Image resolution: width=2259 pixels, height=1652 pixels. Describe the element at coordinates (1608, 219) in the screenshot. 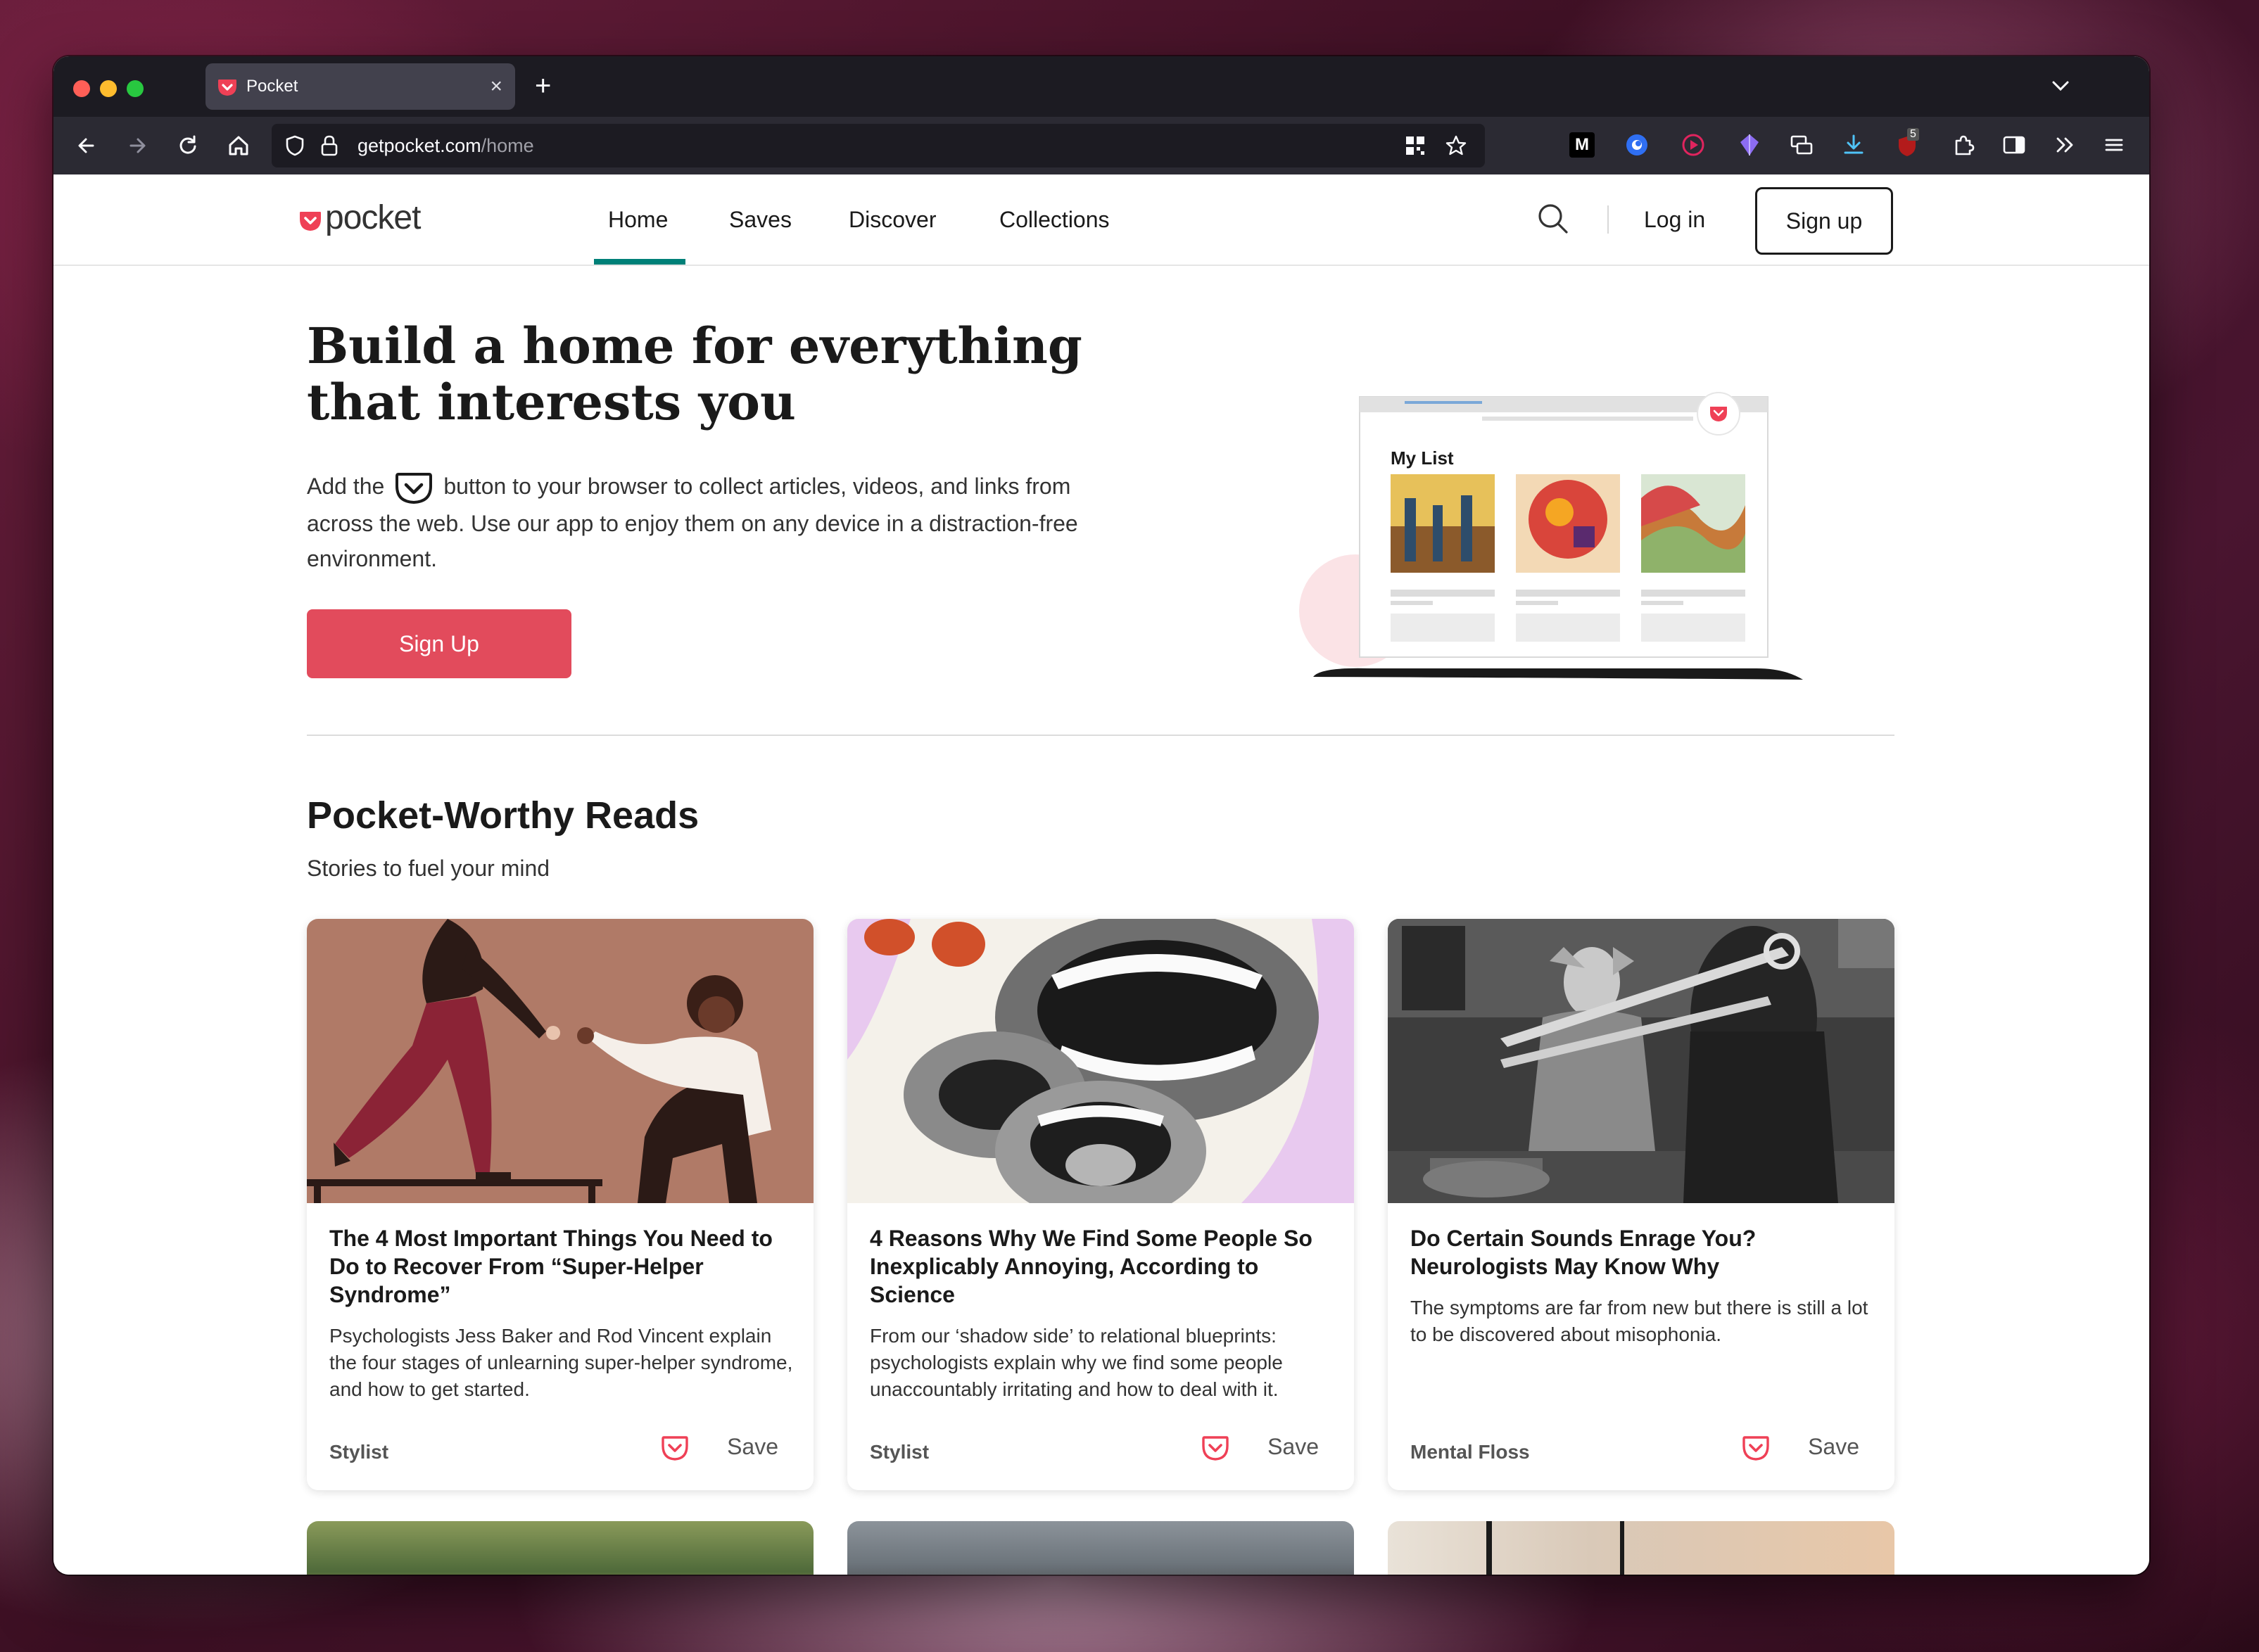

I see `header-divider` at that location.